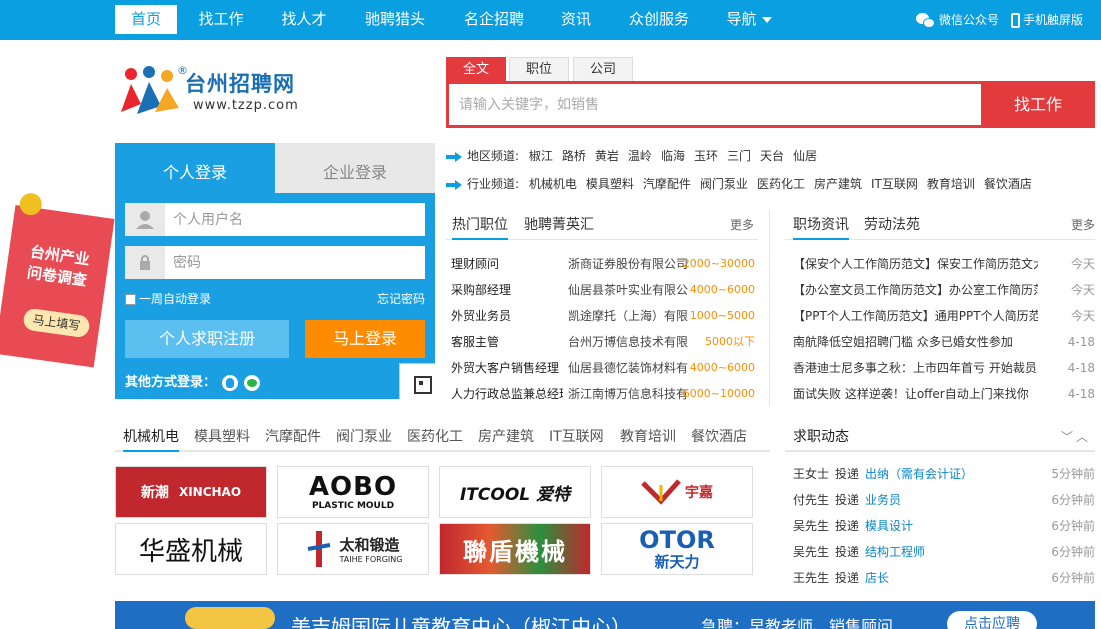 Image resolution: width=1101 pixels, height=629 pixels. I want to click on job-title: 客服主管, so click(507, 342).